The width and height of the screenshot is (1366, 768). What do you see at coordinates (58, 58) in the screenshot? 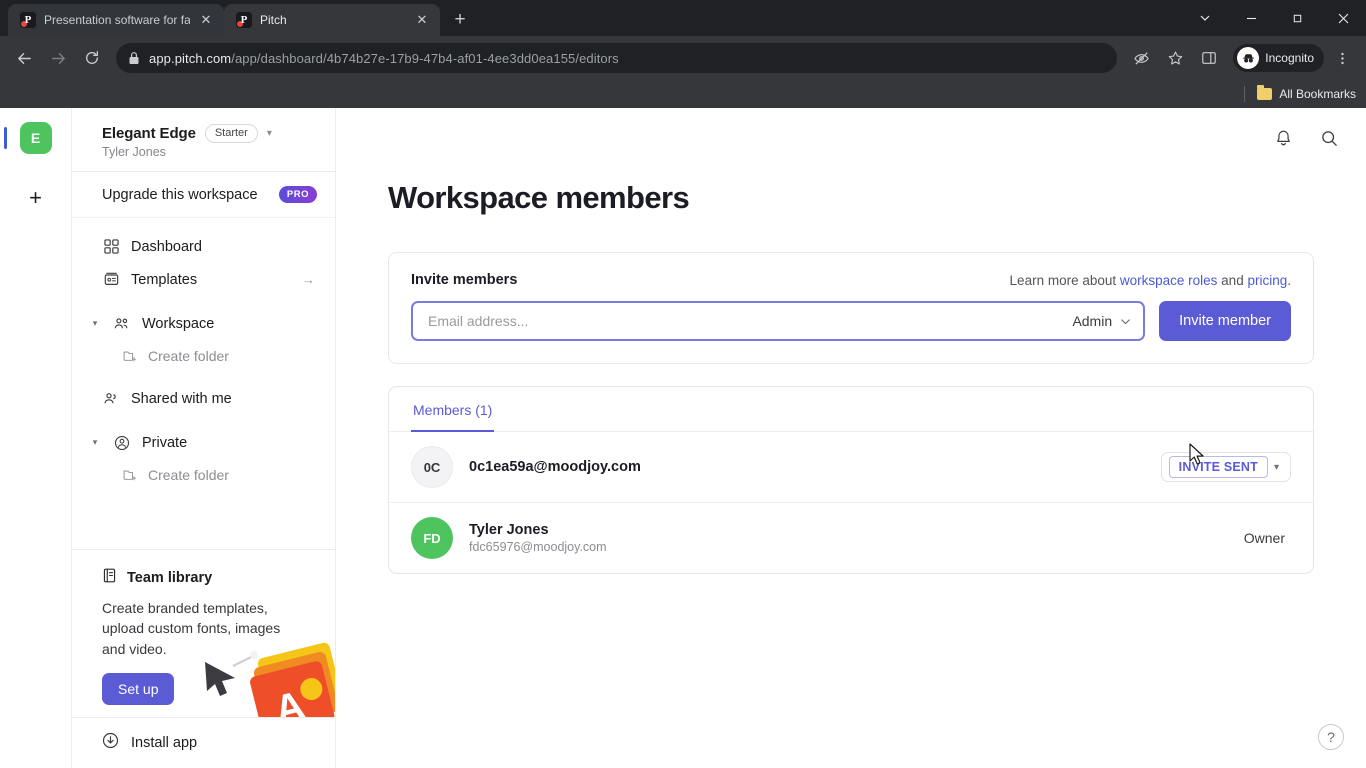
I see `forward-button` at bounding box center [58, 58].